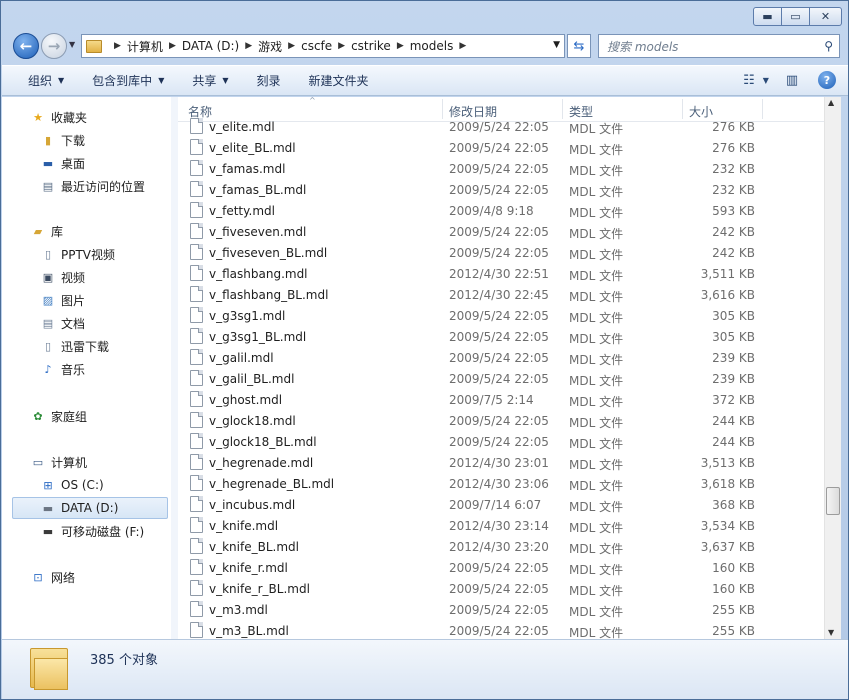 The height and width of the screenshot is (700, 849). I want to click on minimize-button: ▬, so click(767, 16).